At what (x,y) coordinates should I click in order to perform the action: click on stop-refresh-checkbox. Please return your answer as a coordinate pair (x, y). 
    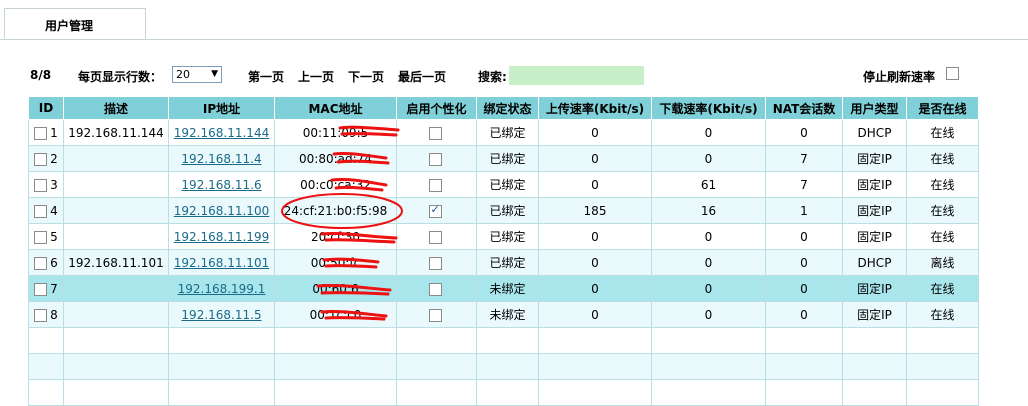
    Looking at the image, I should click on (952, 73).